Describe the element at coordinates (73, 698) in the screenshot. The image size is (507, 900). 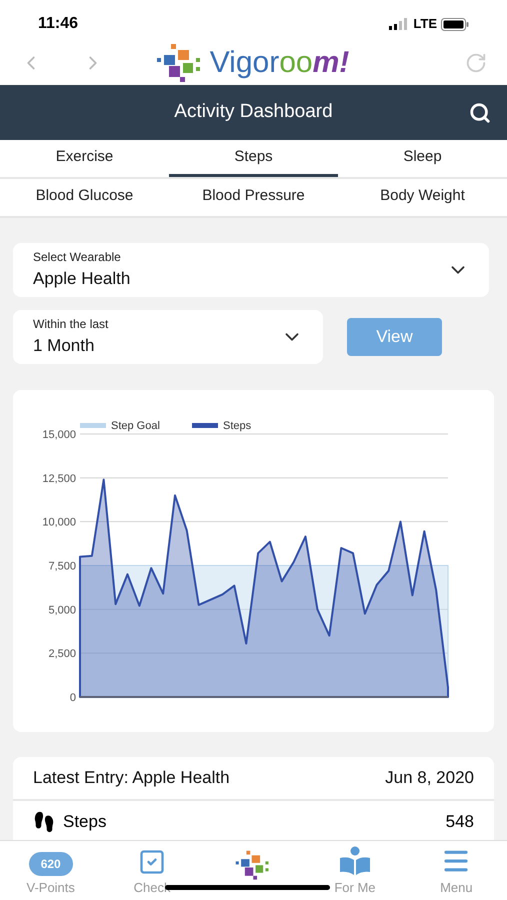
I see `axis-tick-label: 0` at that location.